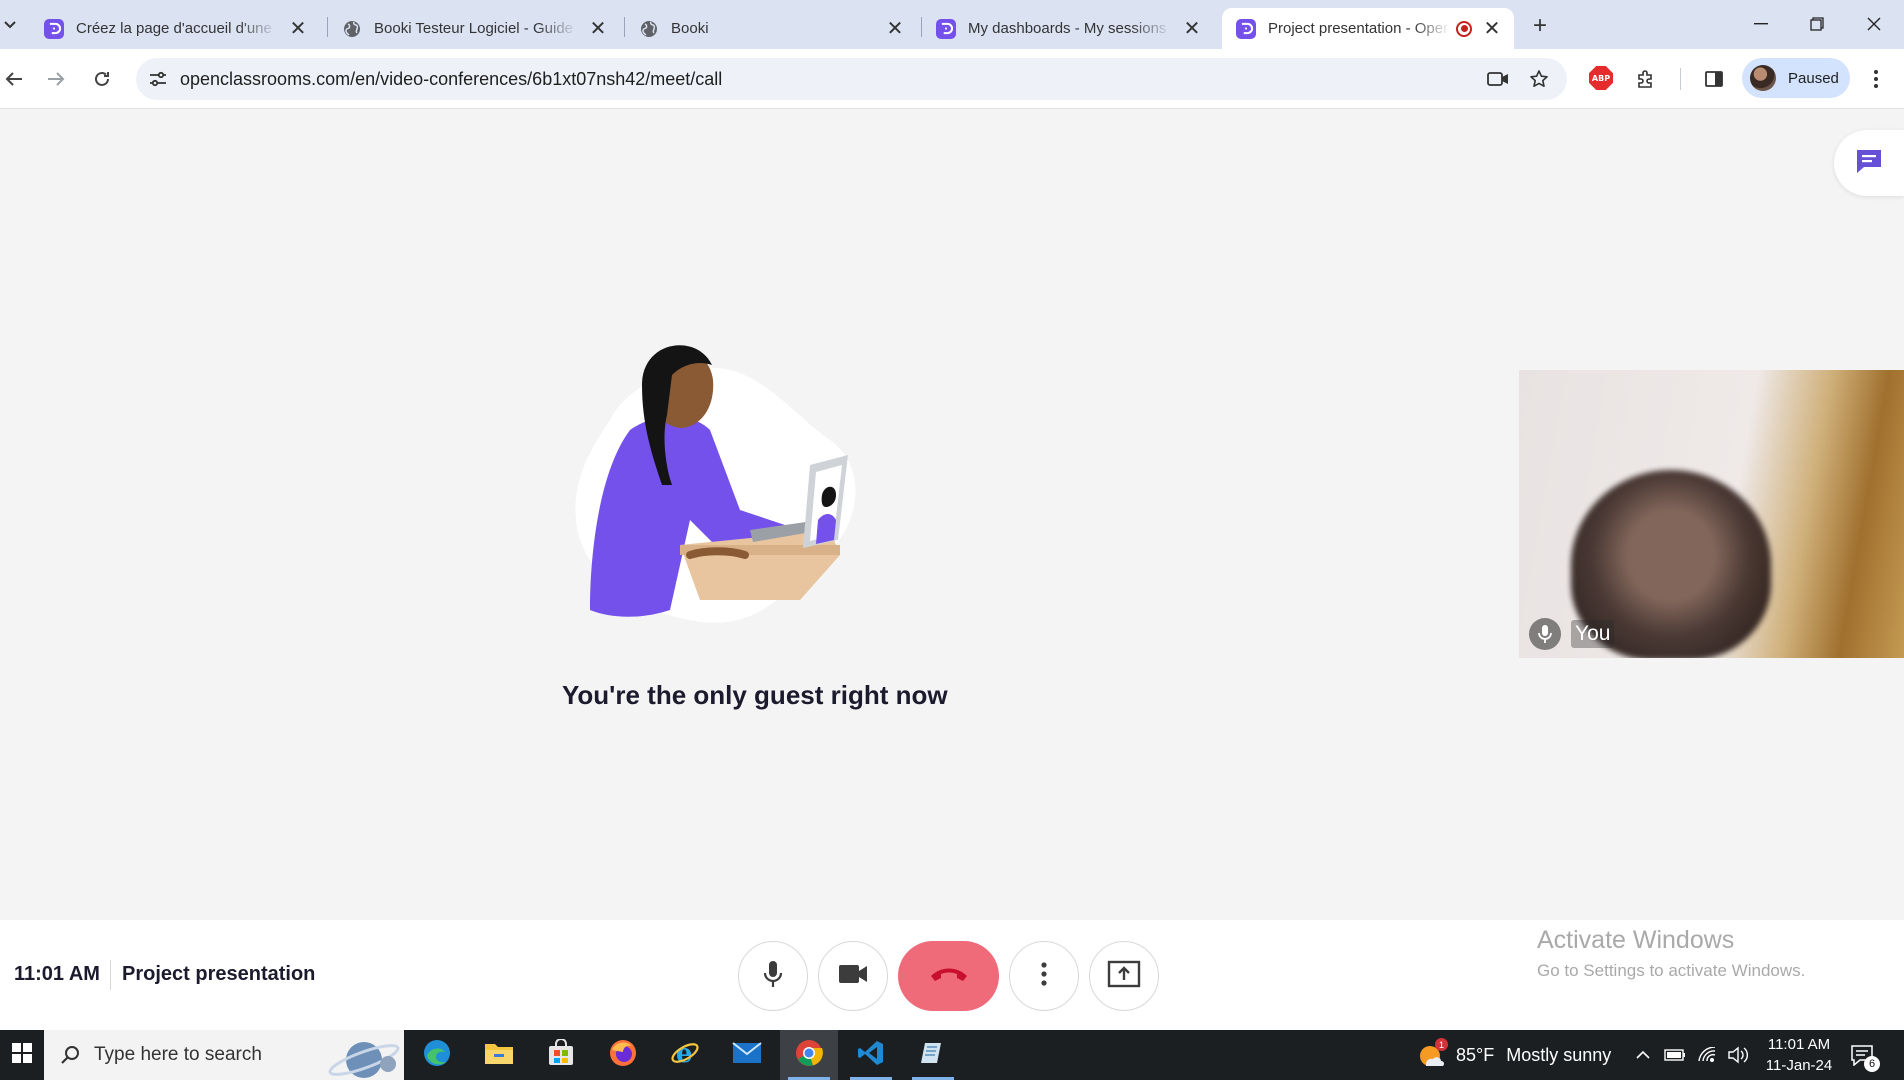  I want to click on more-vertical-icon, so click(1044, 976).